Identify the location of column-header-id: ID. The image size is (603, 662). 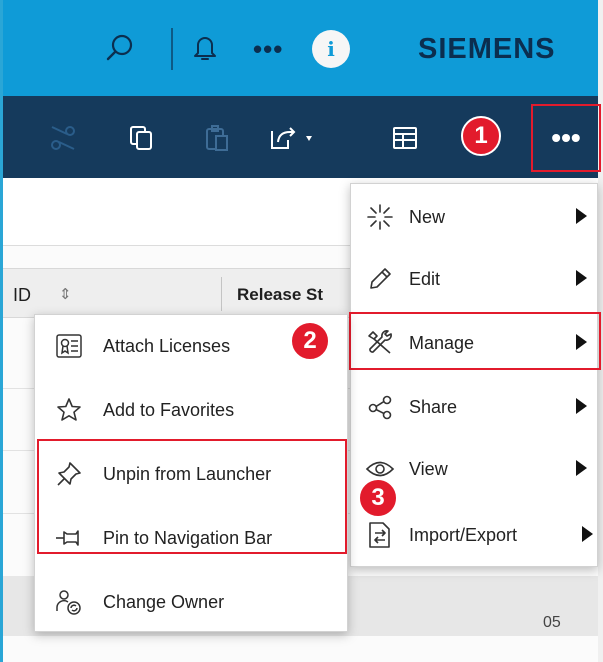
(22, 295).